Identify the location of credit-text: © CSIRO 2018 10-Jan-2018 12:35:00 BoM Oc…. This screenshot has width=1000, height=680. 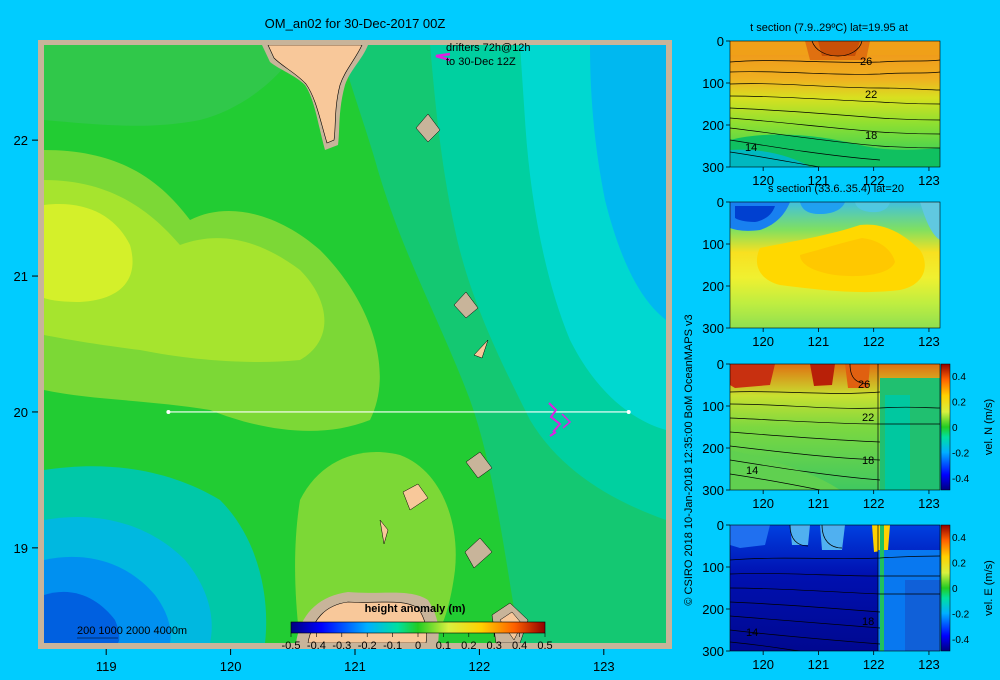
(689, 459).